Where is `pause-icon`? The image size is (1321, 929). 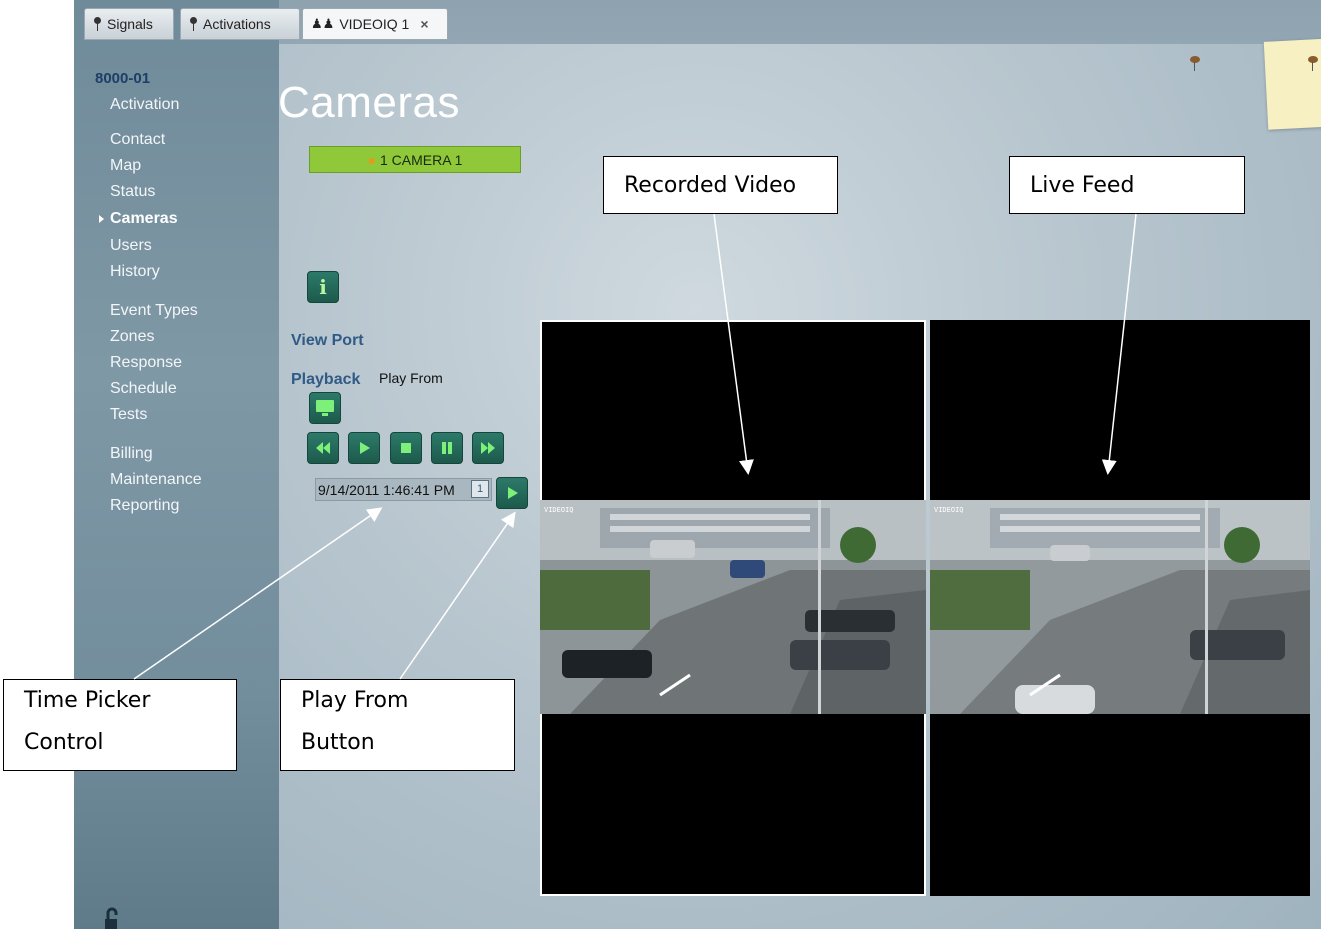 pause-icon is located at coordinates (447, 448).